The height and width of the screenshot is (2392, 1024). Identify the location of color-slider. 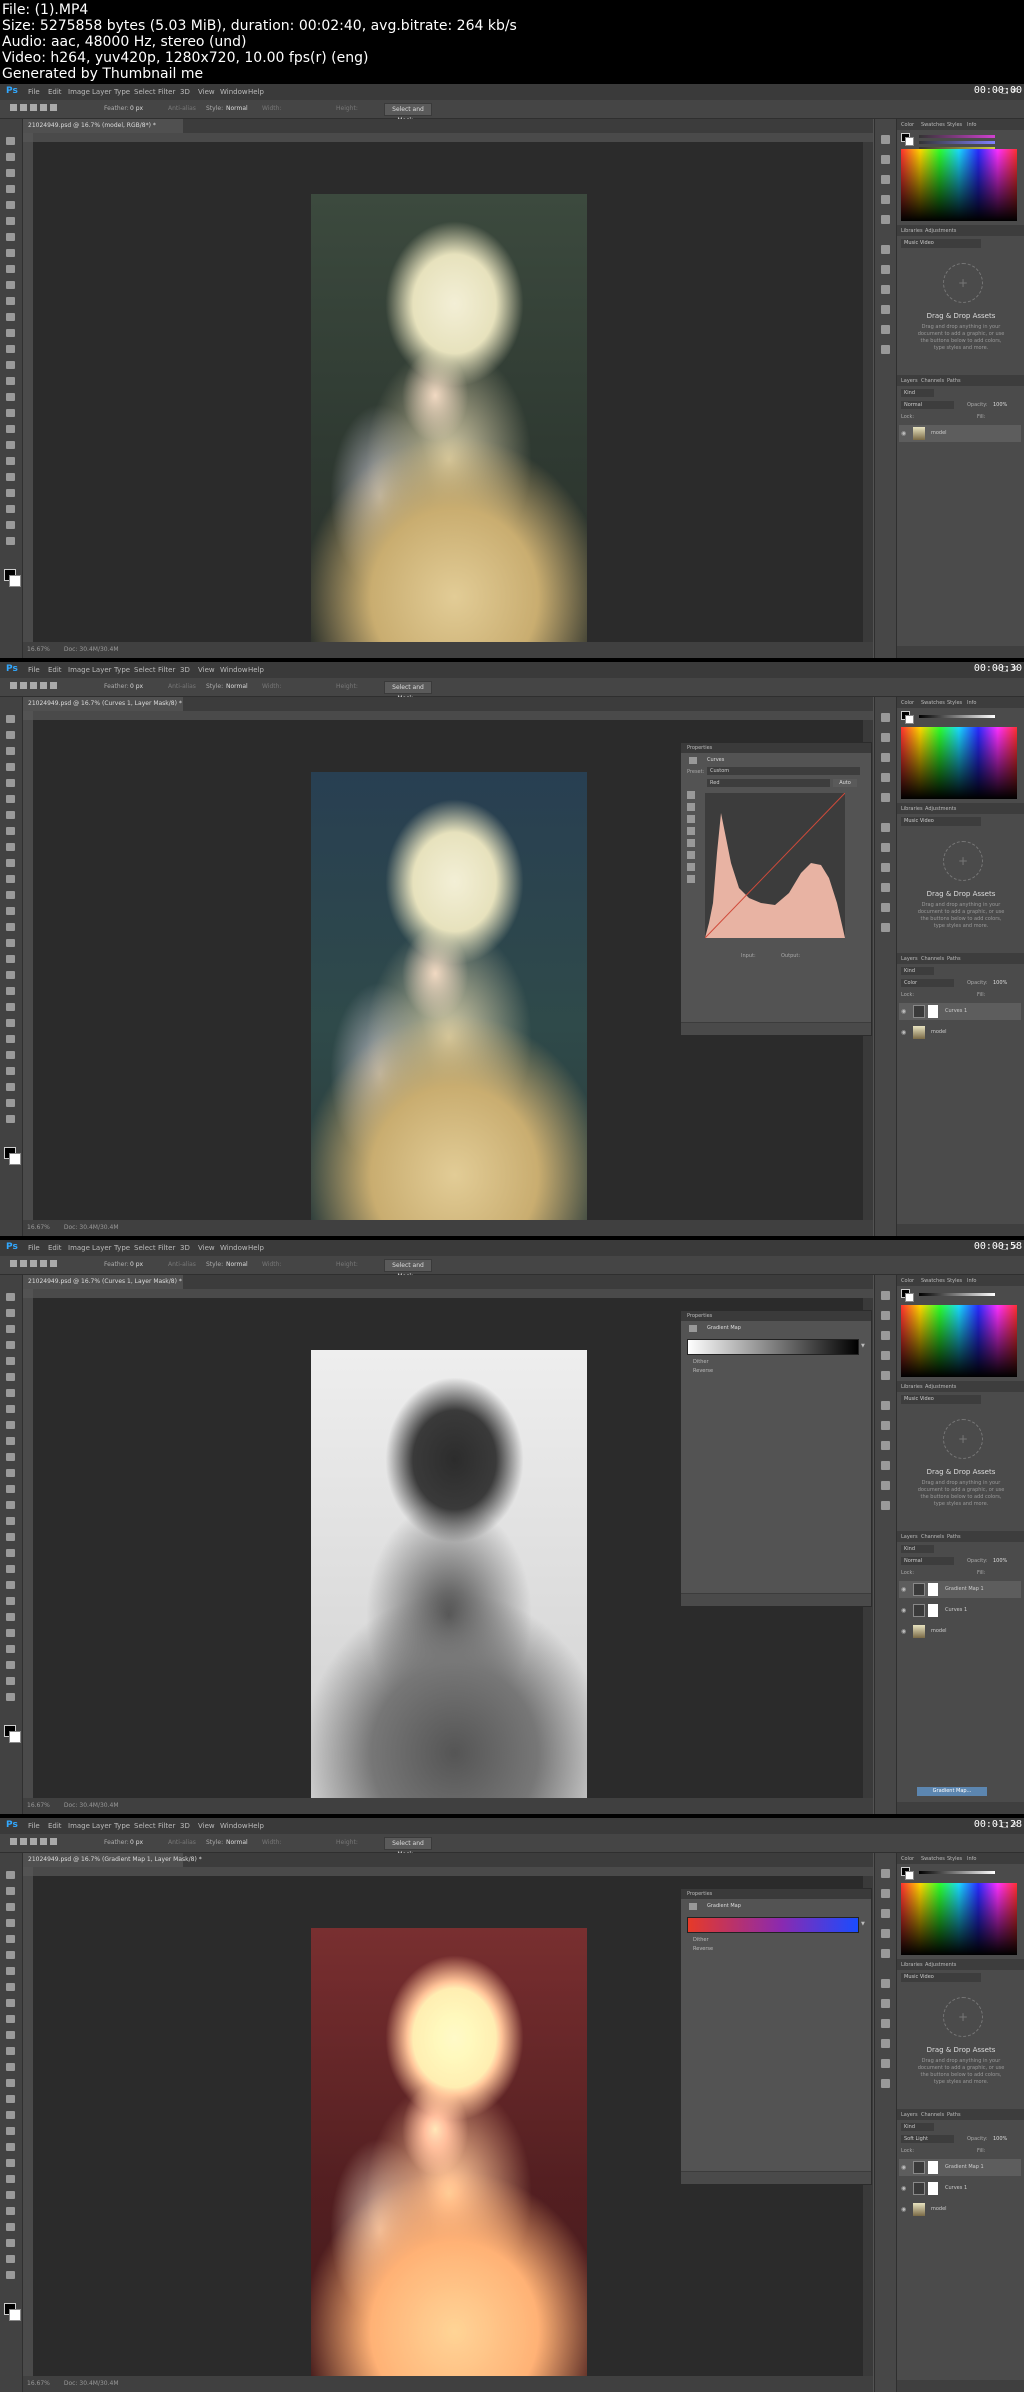
(957, 136).